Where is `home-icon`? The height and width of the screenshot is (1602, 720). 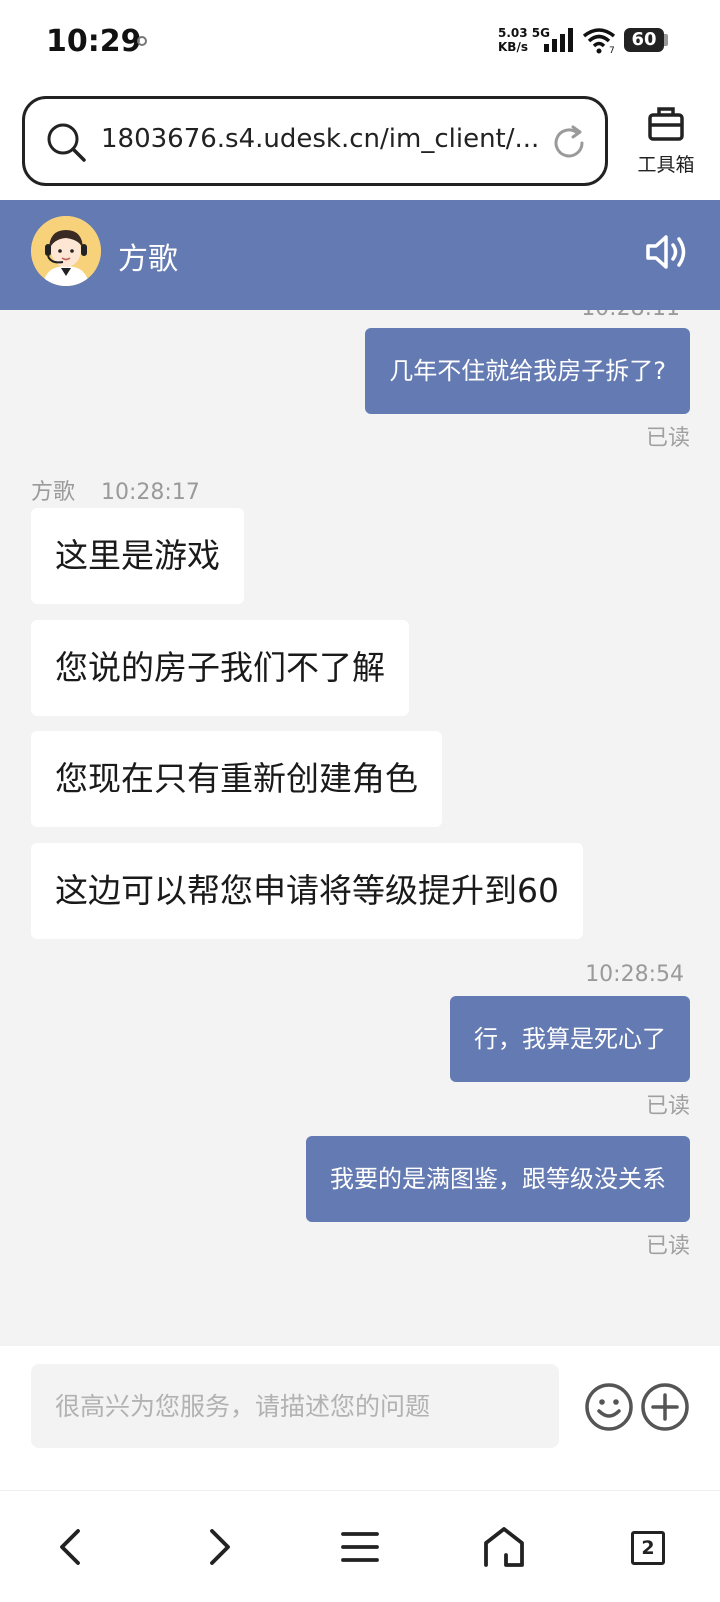
home-icon is located at coordinates (504, 1547).